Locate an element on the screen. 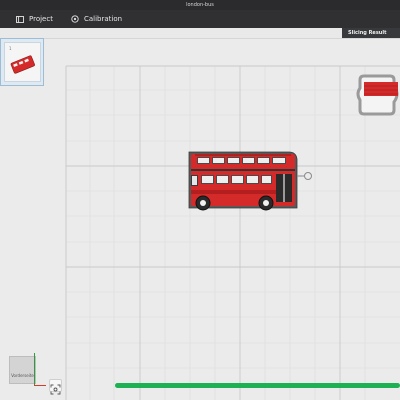  tab-calibration: Calibration is located at coordinates (96, 19).